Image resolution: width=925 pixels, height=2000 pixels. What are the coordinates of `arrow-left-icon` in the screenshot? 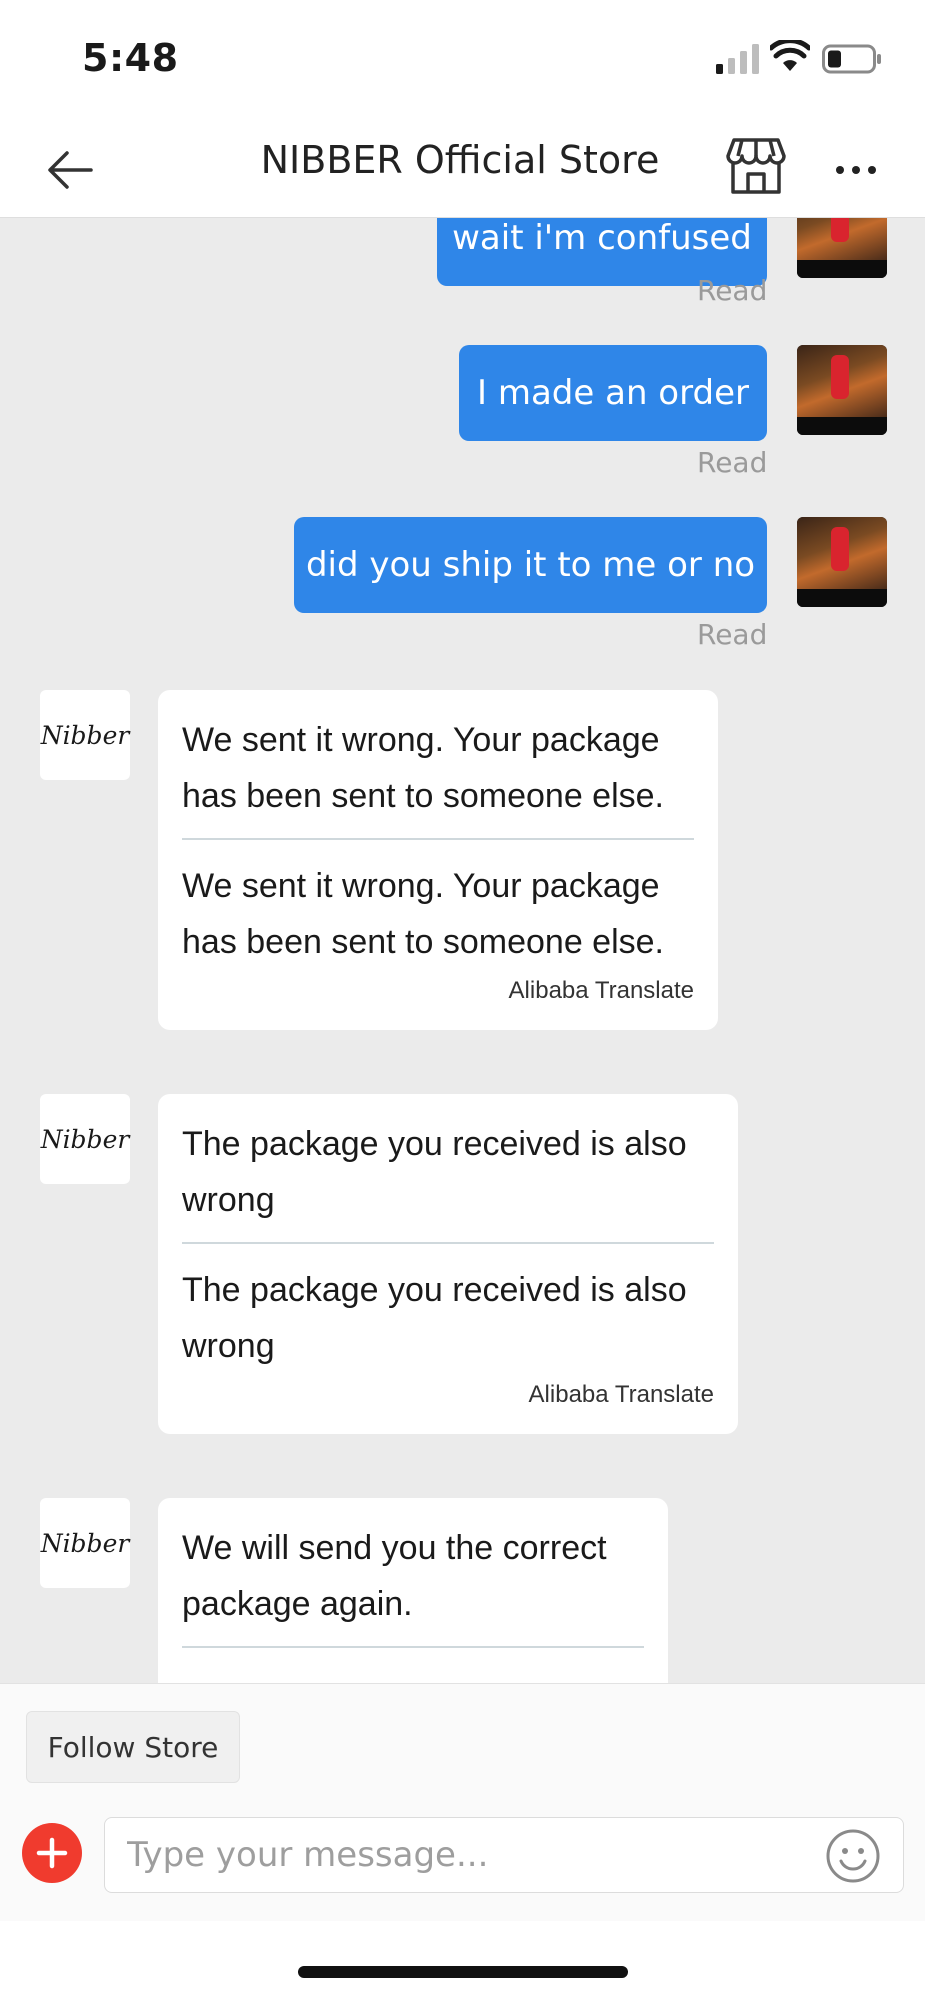 It's located at (70, 170).